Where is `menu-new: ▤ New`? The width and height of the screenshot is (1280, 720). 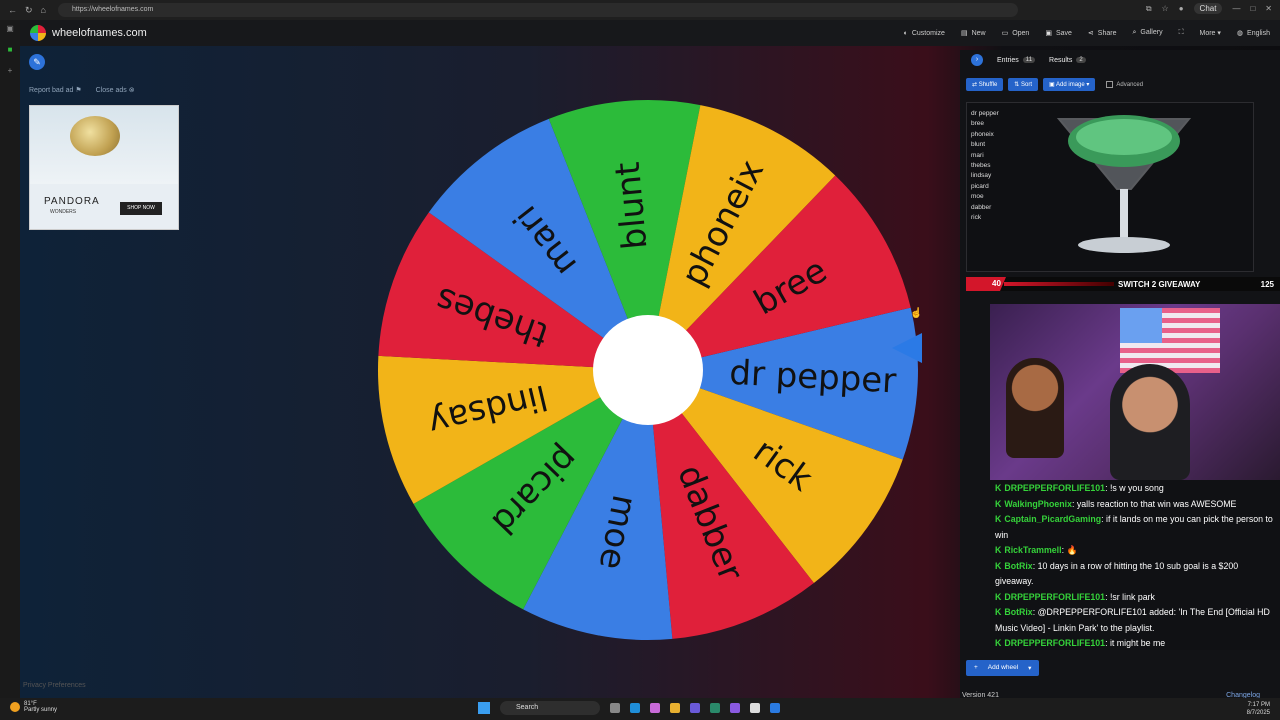
menu-new: ▤ New is located at coordinates (973, 33).